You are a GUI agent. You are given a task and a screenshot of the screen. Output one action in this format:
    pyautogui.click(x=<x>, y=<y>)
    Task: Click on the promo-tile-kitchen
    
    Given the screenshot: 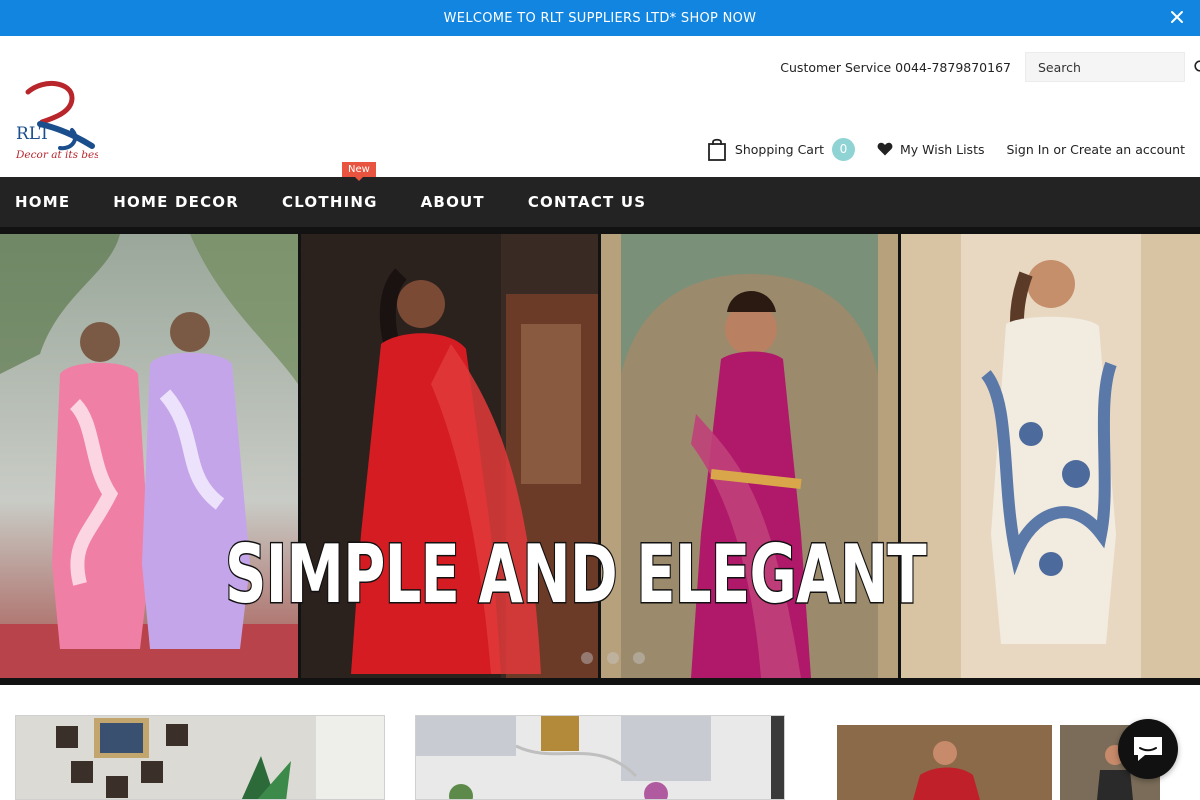 What is the action you would take?
    pyautogui.click(x=600, y=757)
    